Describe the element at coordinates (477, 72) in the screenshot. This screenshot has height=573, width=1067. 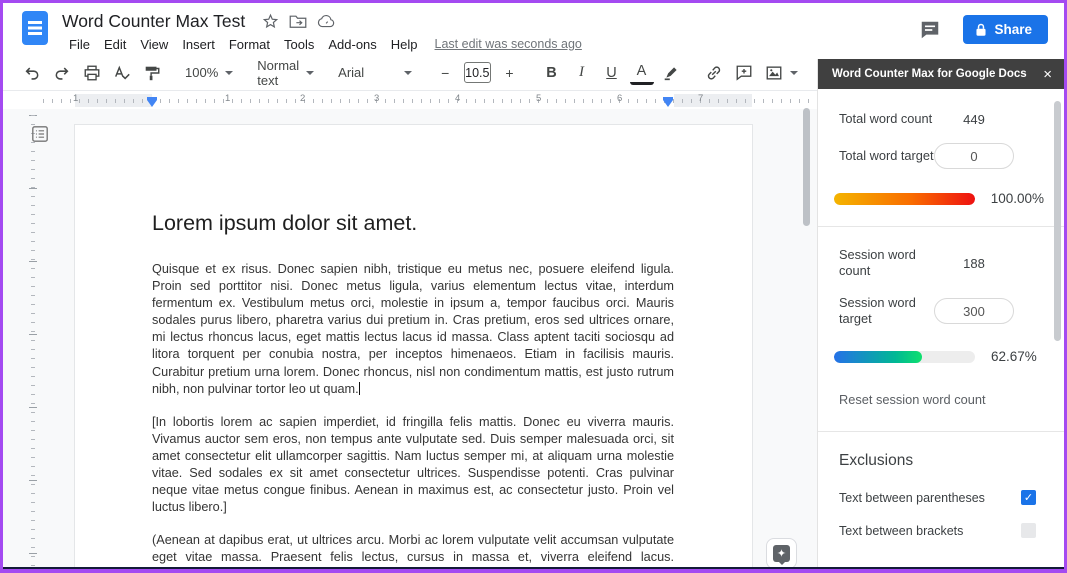
I see `font-size-input: 10.5` at that location.